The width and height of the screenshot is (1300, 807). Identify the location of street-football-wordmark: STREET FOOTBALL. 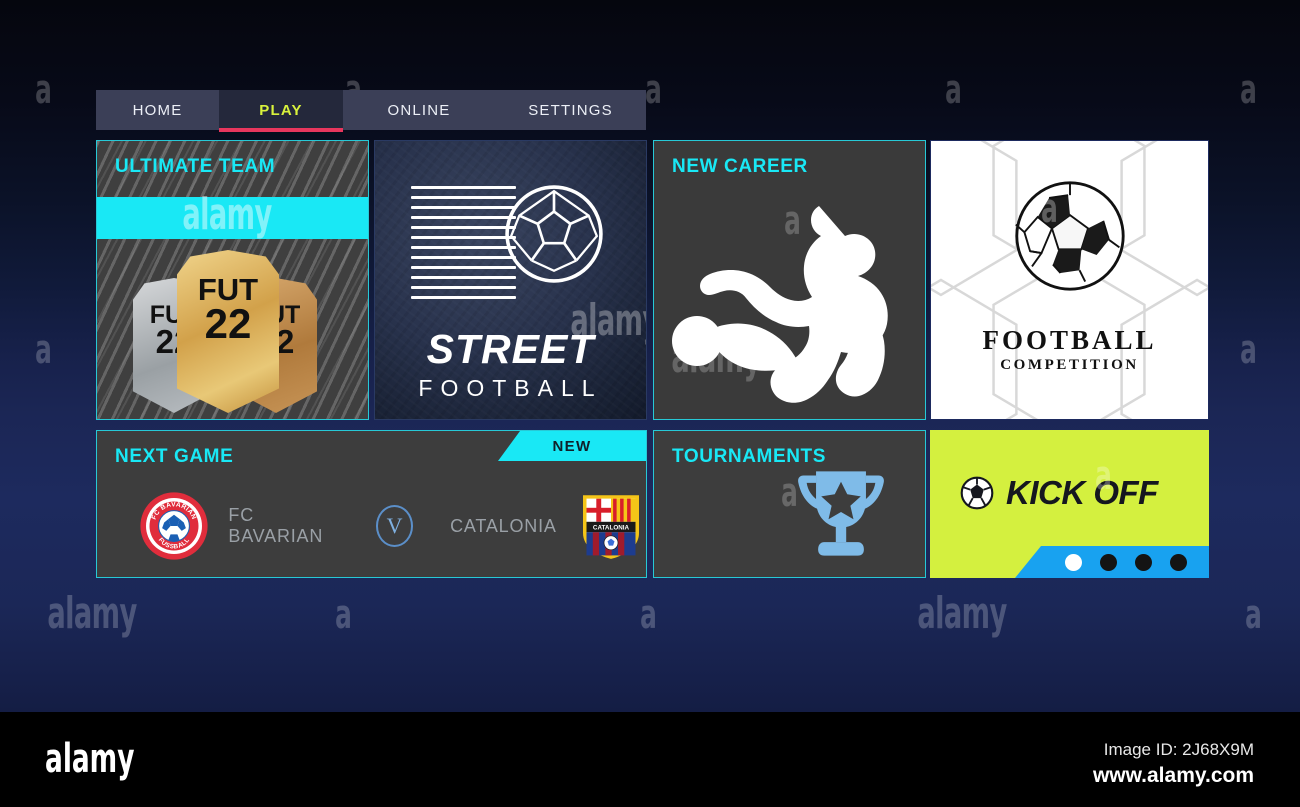
(510, 364).